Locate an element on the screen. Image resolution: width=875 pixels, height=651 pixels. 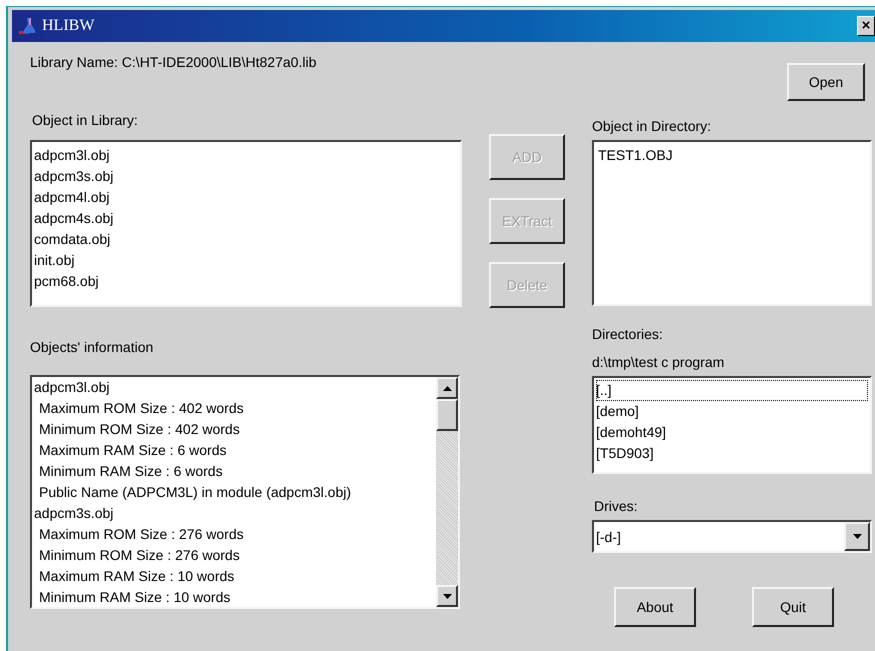
library-object-list: adpcm3l.obj adpcm3s.obj adpcm4l.obj adpcm4s.obj comdata.obj init.obj pcm68.obj is located at coordinates (246, 223).